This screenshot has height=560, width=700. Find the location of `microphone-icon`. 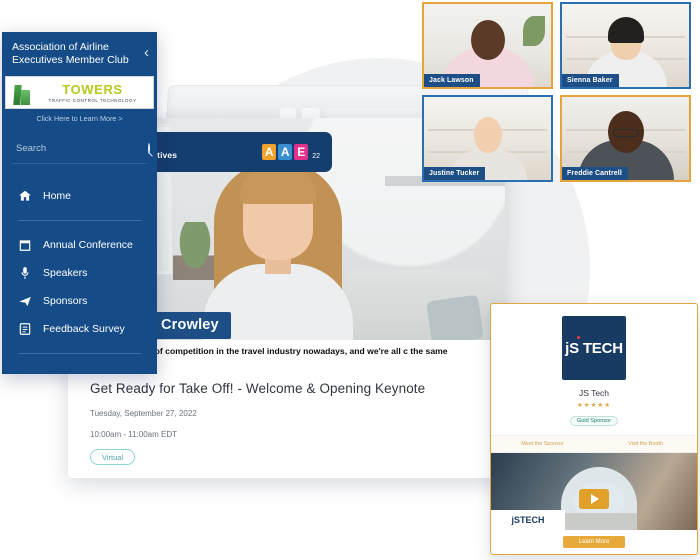

microphone-icon is located at coordinates (25, 273).